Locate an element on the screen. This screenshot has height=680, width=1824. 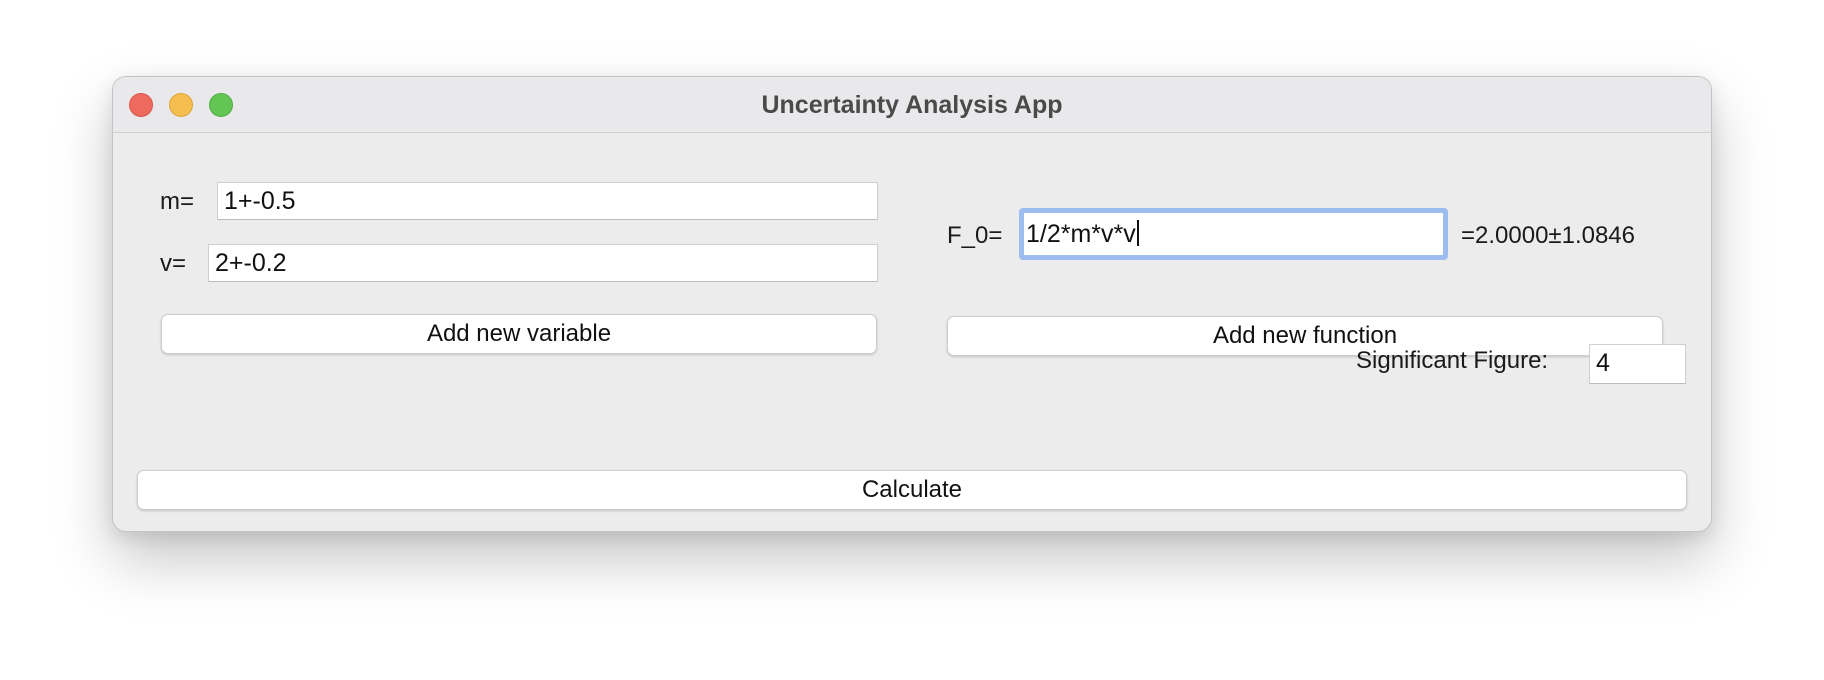
function-f0-result: =2.0000±1.0846 is located at coordinates (1548, 235).